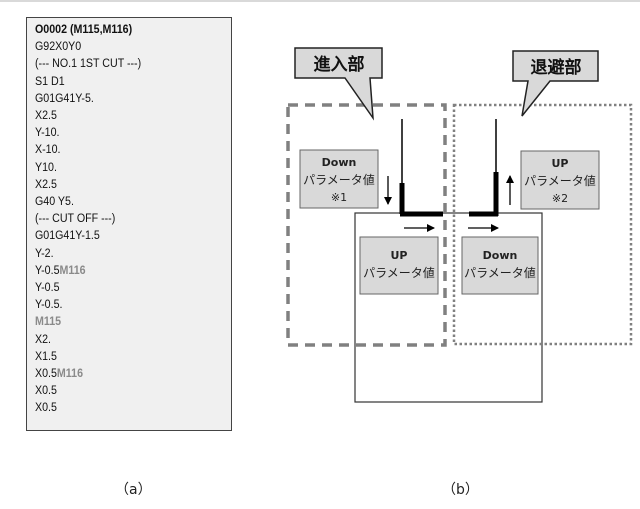 The width and height of the screenshot is (640, 509). I want to click on retreat-up-param-box: UP パラメータ値 ※2, so click(560, 180).